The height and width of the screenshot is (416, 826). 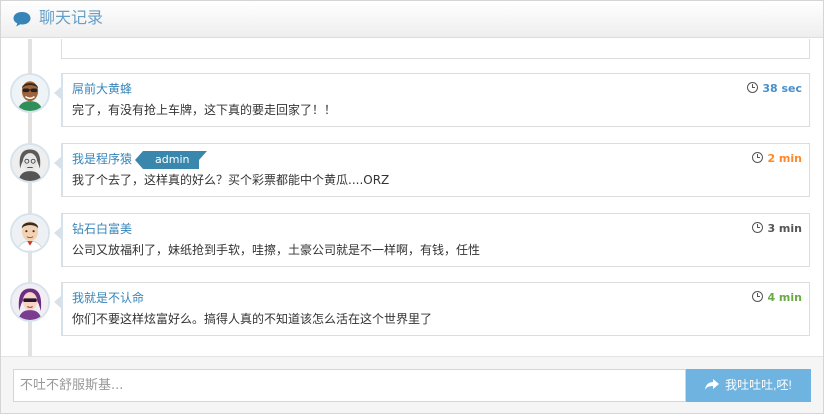 What do you see at coordinates (276, 250) in the screenshot?
I see `message-text: 公司又放福利了，妹纸抢到手软，哇擦，土豪公司就是不一样啊，有钱，任性` at bounding box center [276, 250].